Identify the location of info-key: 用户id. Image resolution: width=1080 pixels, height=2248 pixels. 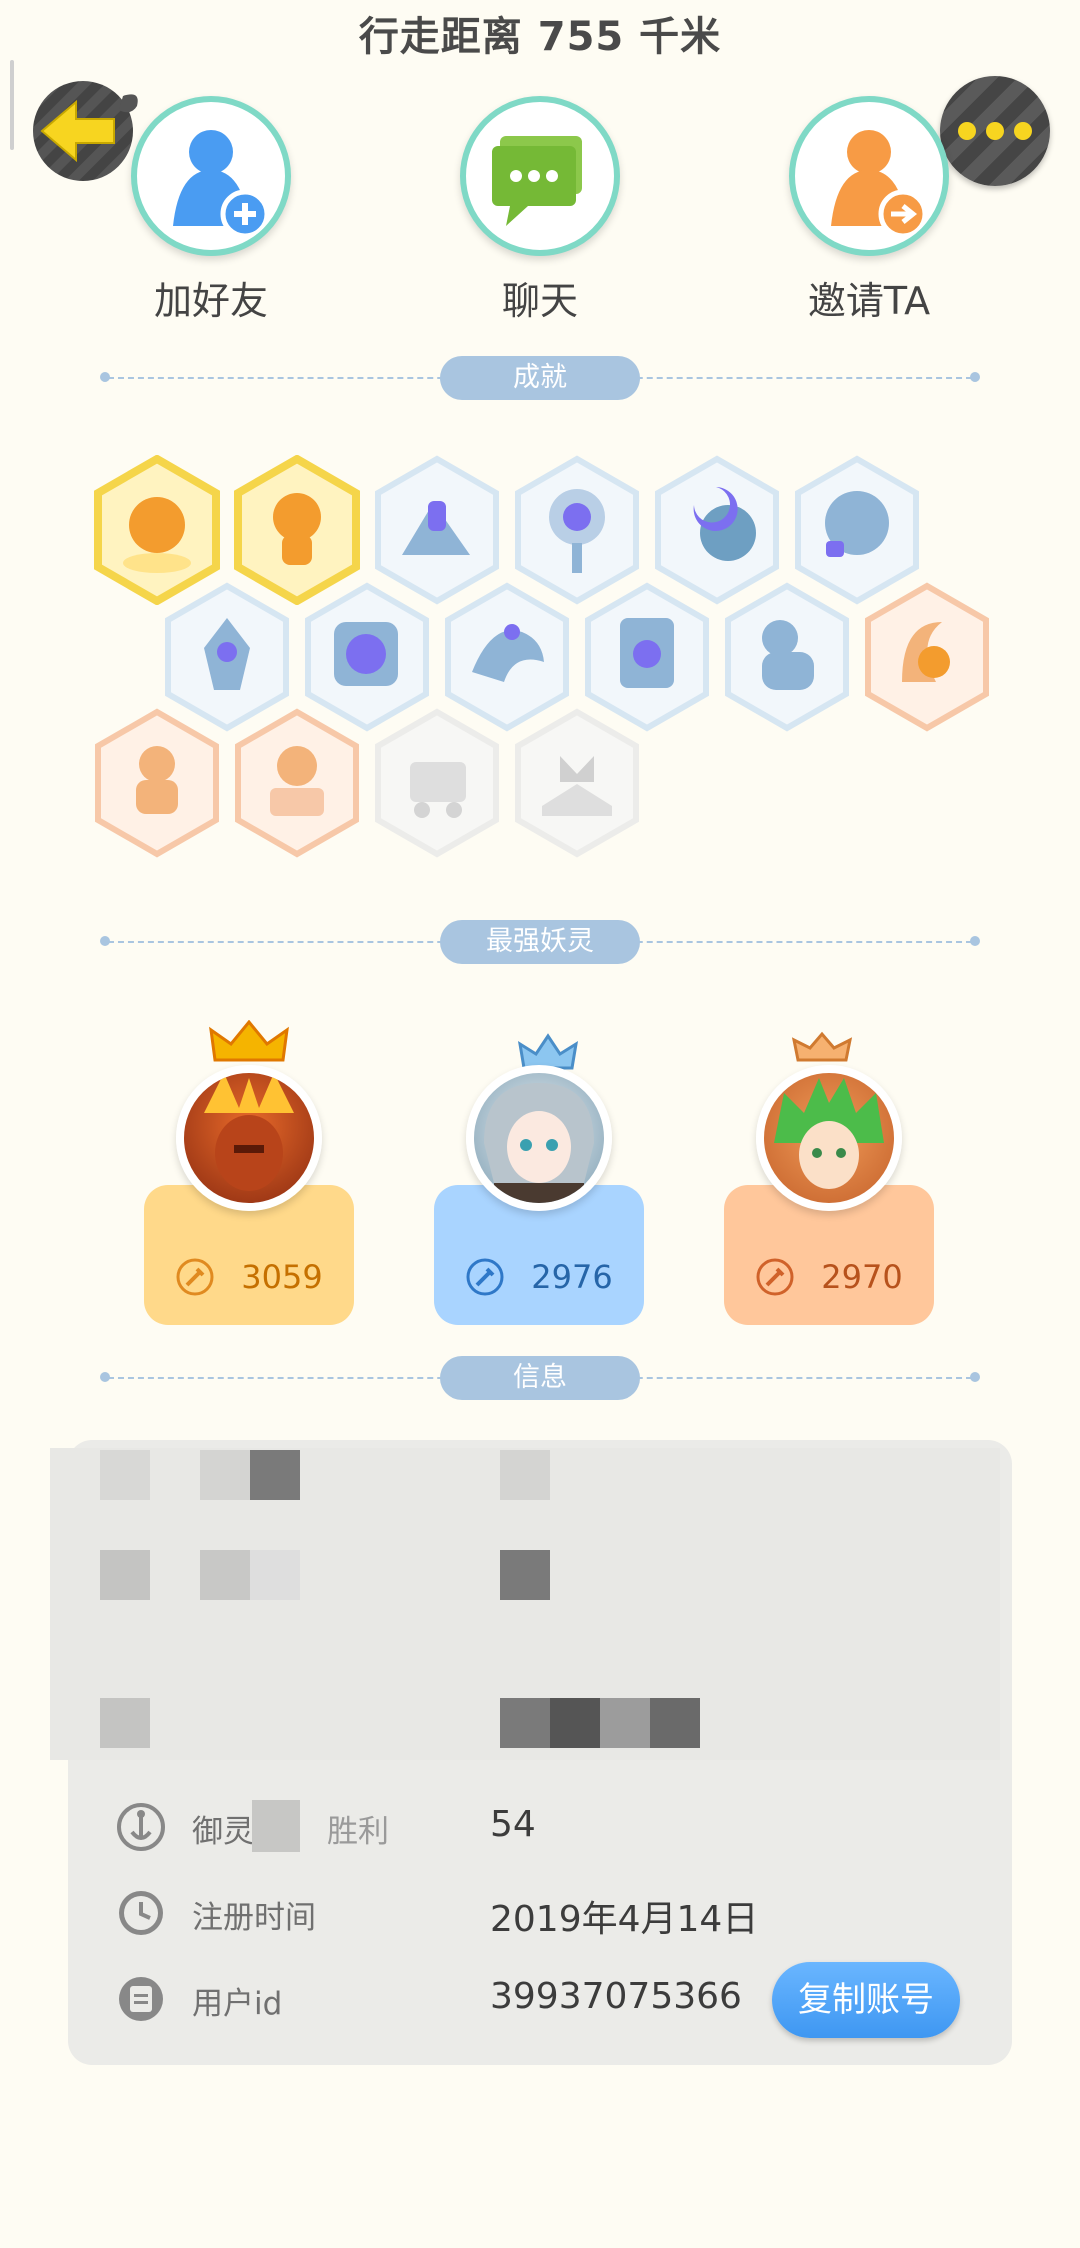
(237, 2004).